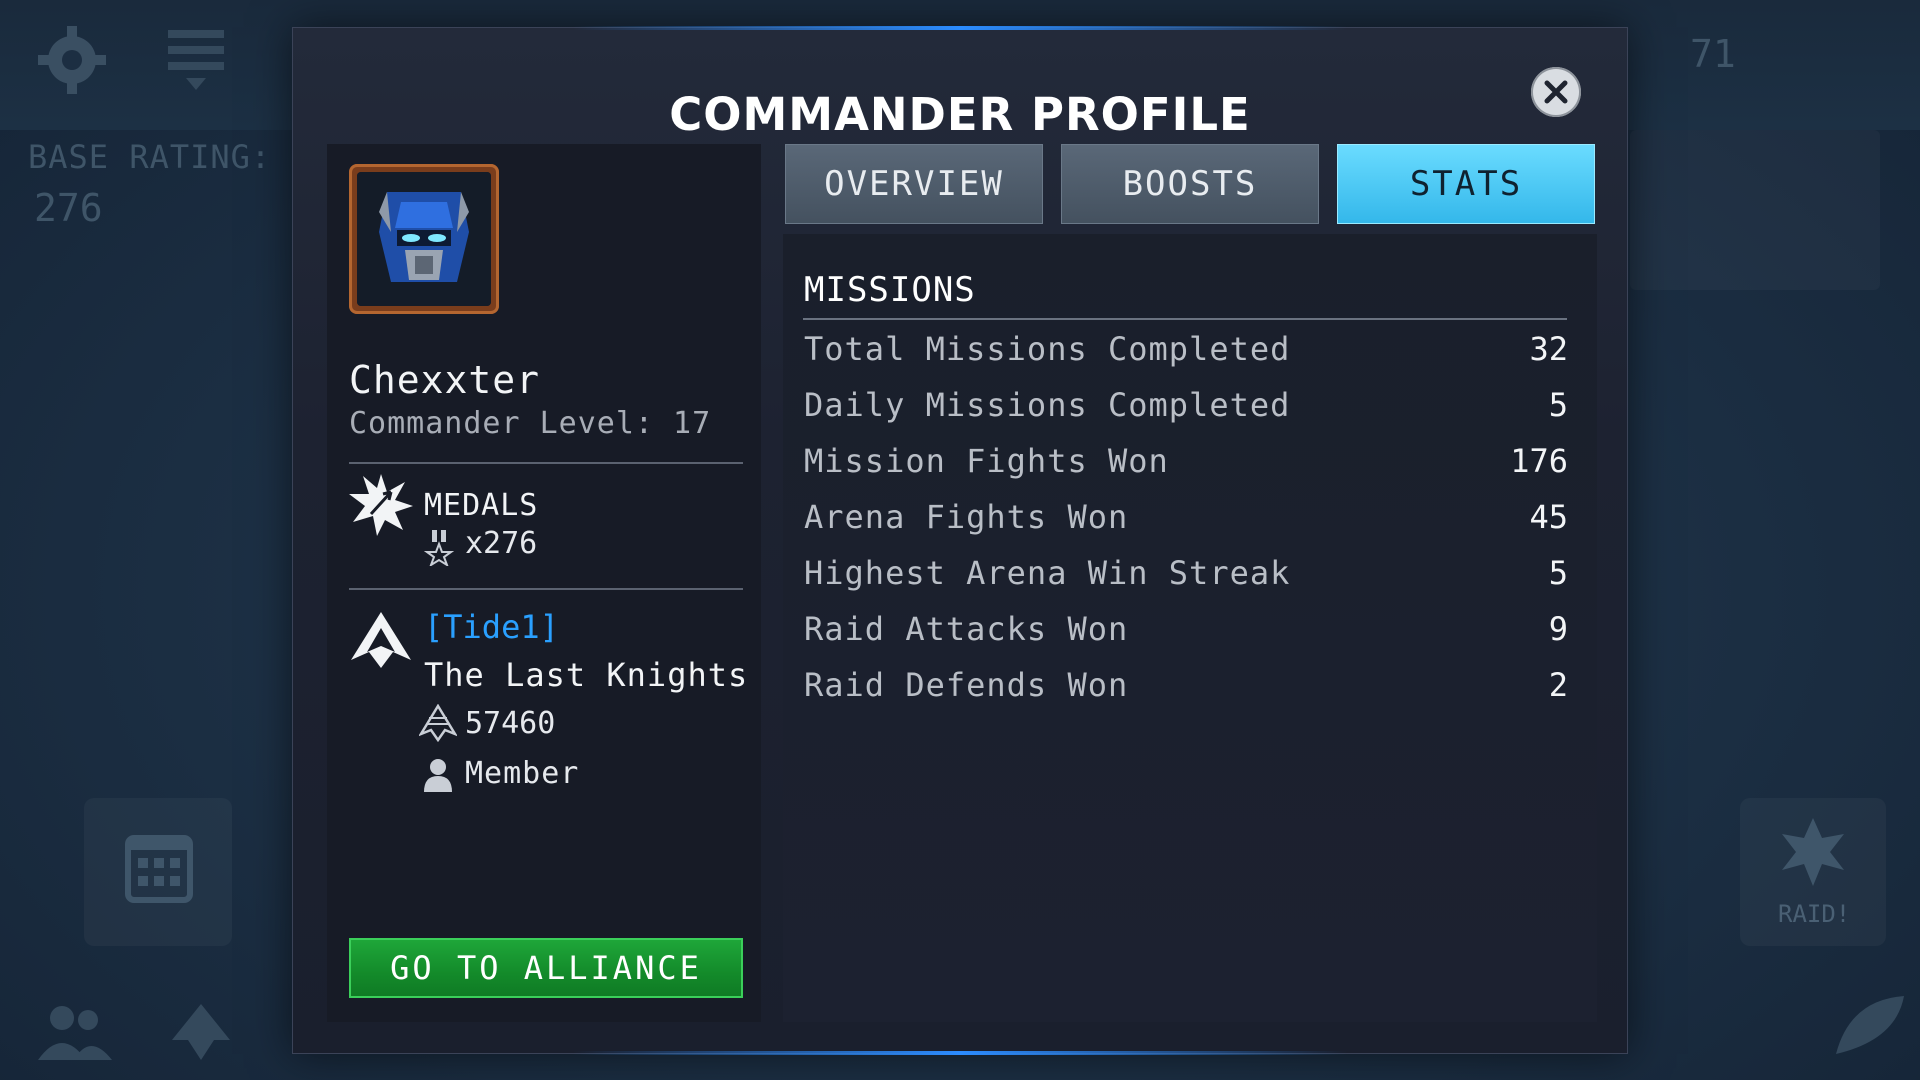  I want to click on menu-icon, so click(196, 61).